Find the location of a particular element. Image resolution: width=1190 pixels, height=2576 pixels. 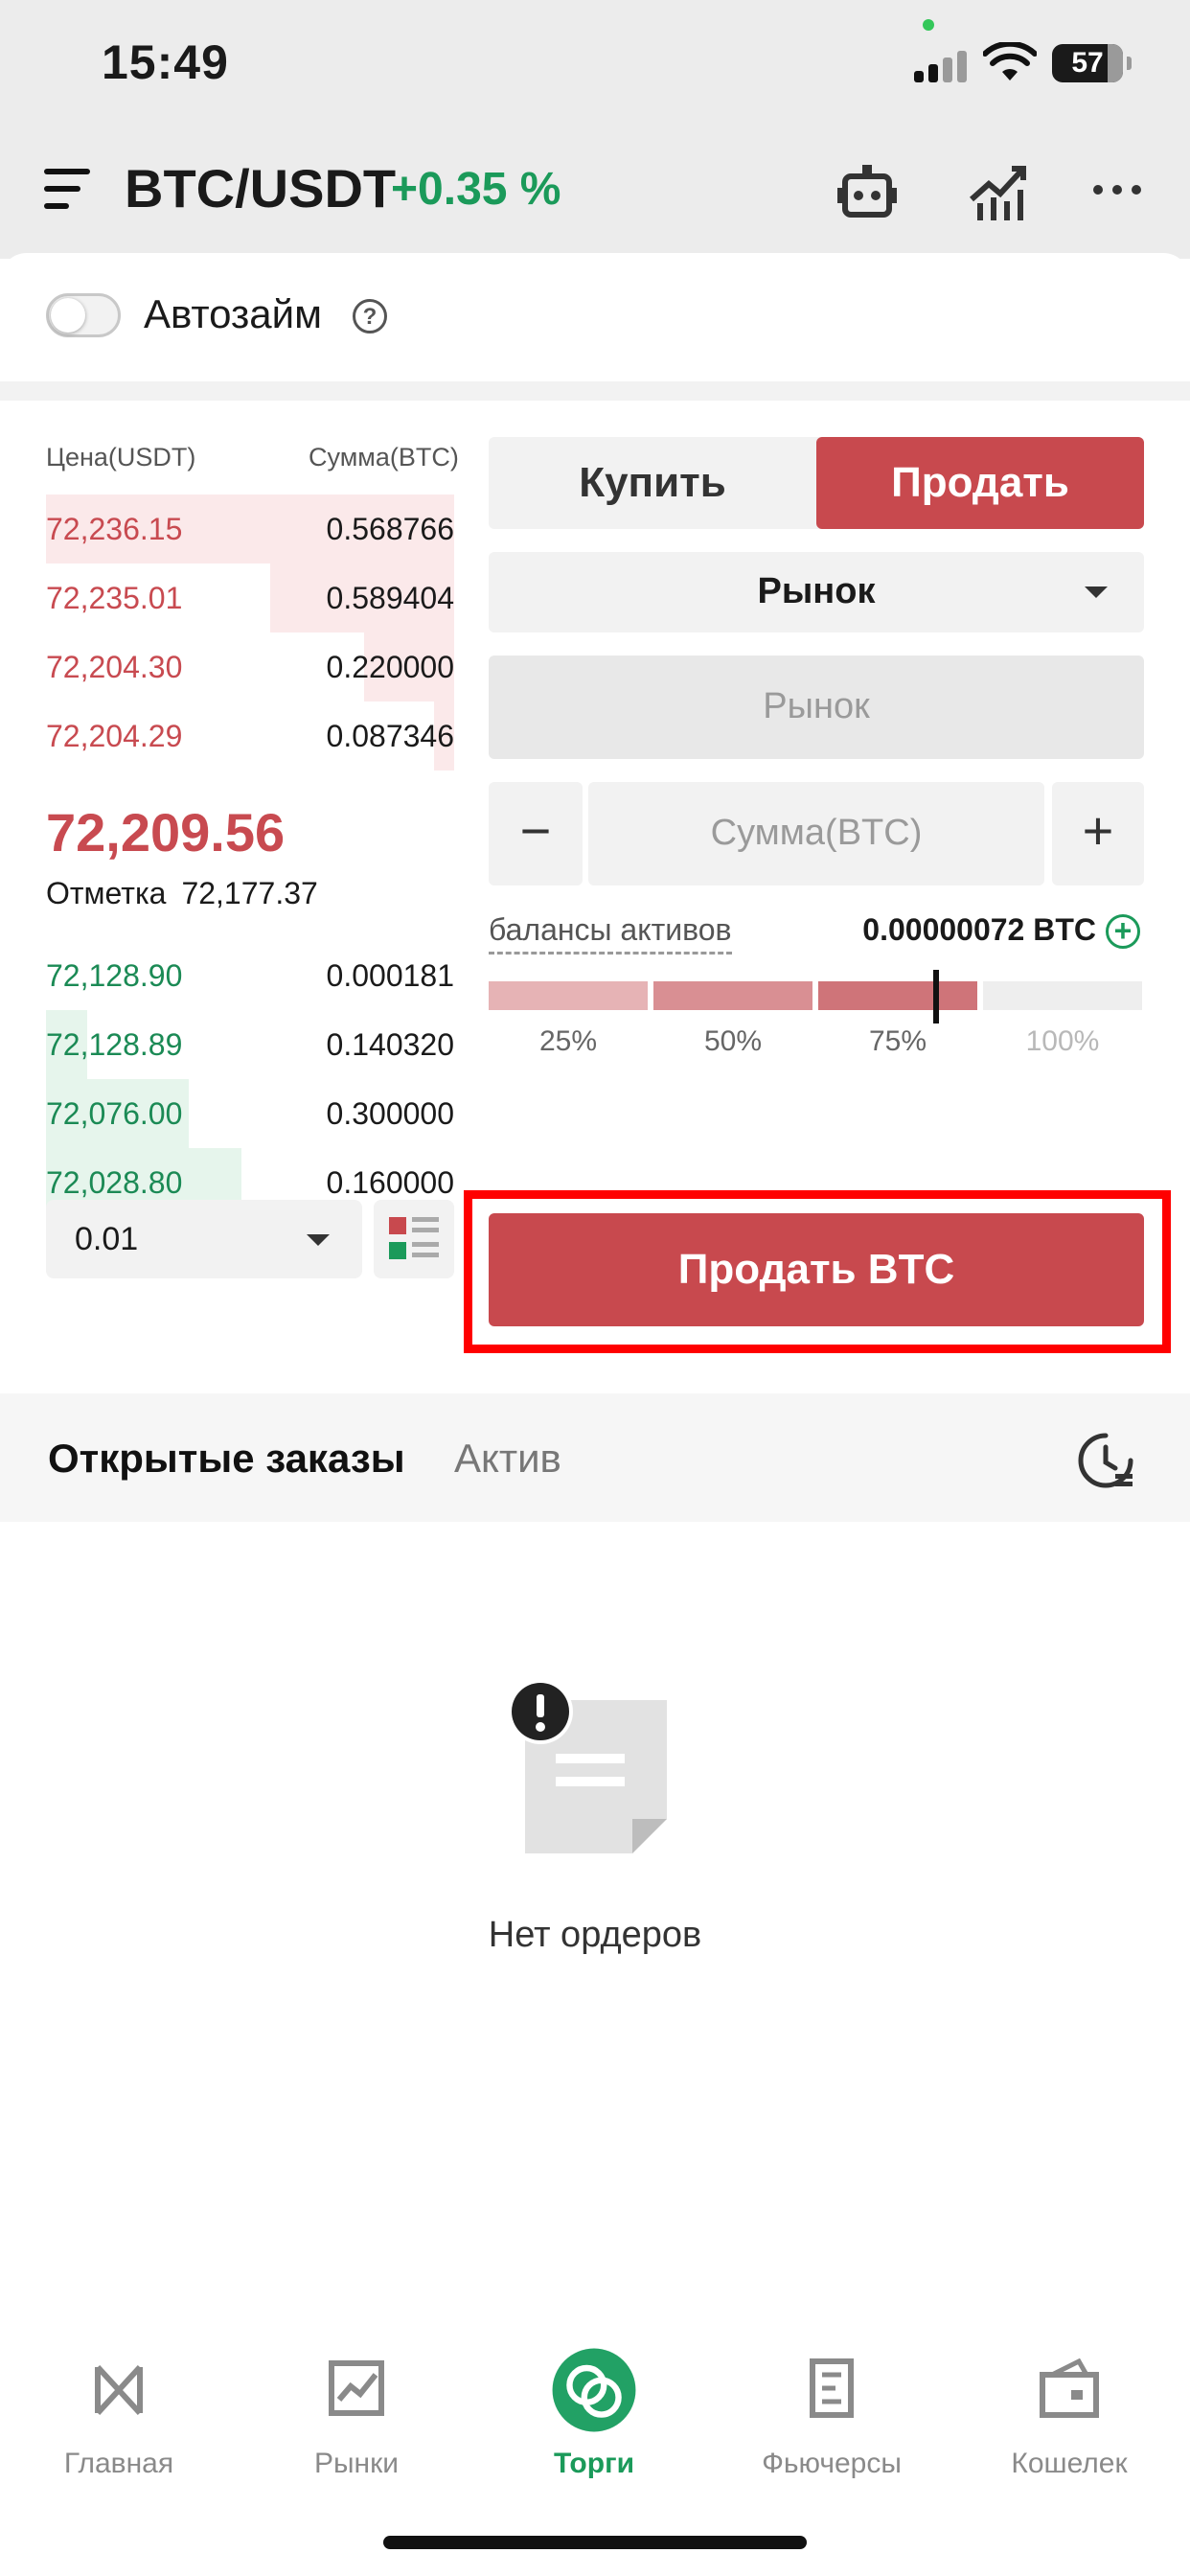

orderbook-amount: 0.220000 is located at coordinates (390, 667).